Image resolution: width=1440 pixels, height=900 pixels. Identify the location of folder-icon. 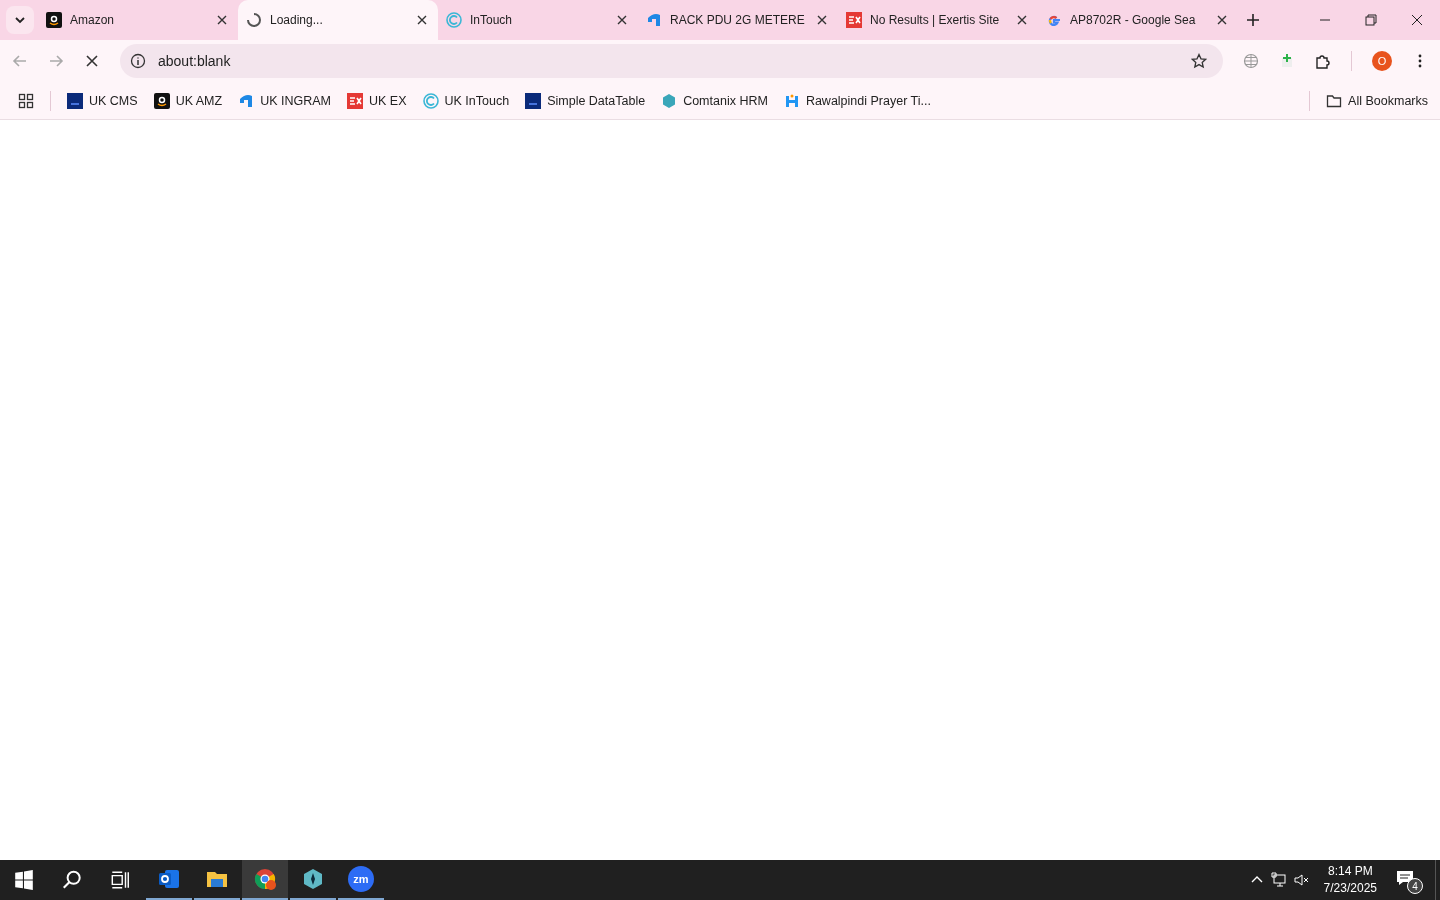
(1334, 100).